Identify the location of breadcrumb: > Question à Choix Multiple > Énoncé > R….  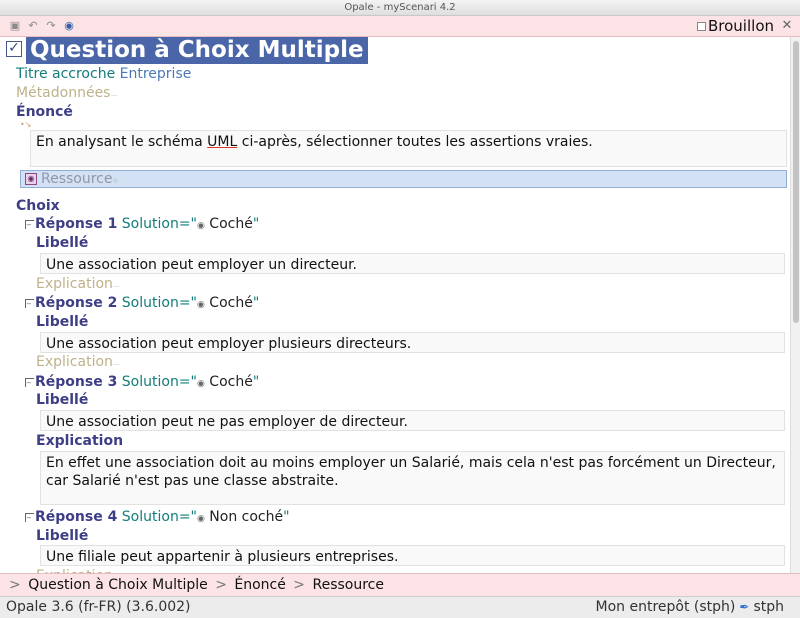
(400, 584).